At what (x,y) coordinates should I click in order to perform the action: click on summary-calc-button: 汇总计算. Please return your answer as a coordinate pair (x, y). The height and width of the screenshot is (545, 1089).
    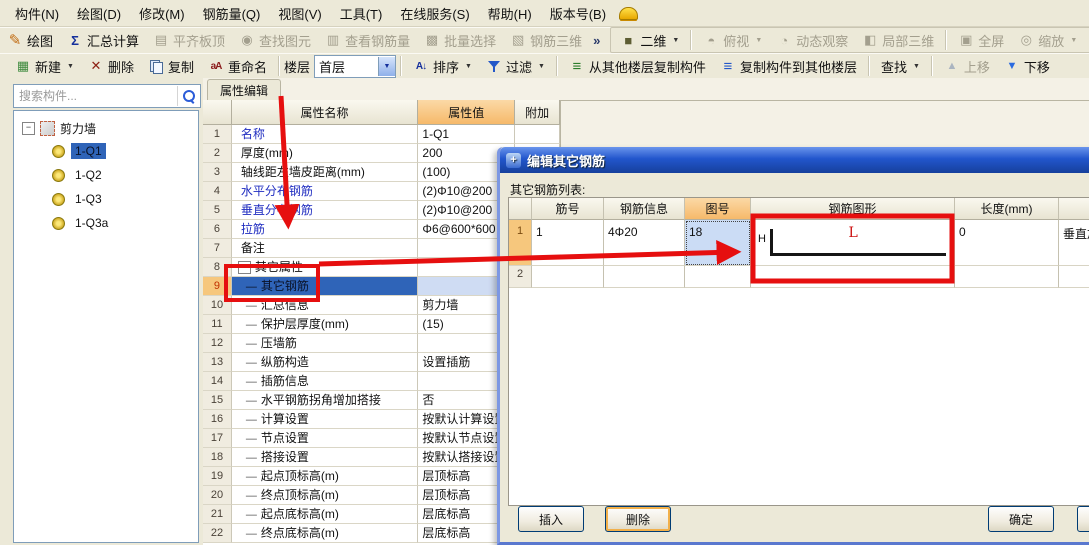
    Looking at the image, I should click on (103, 40).